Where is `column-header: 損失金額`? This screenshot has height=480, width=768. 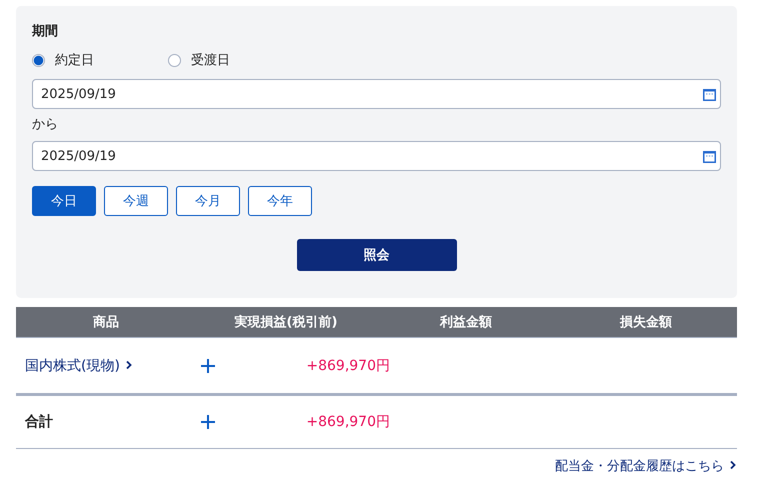 column-header: 損失金額 is located at coordinates (645, 322).